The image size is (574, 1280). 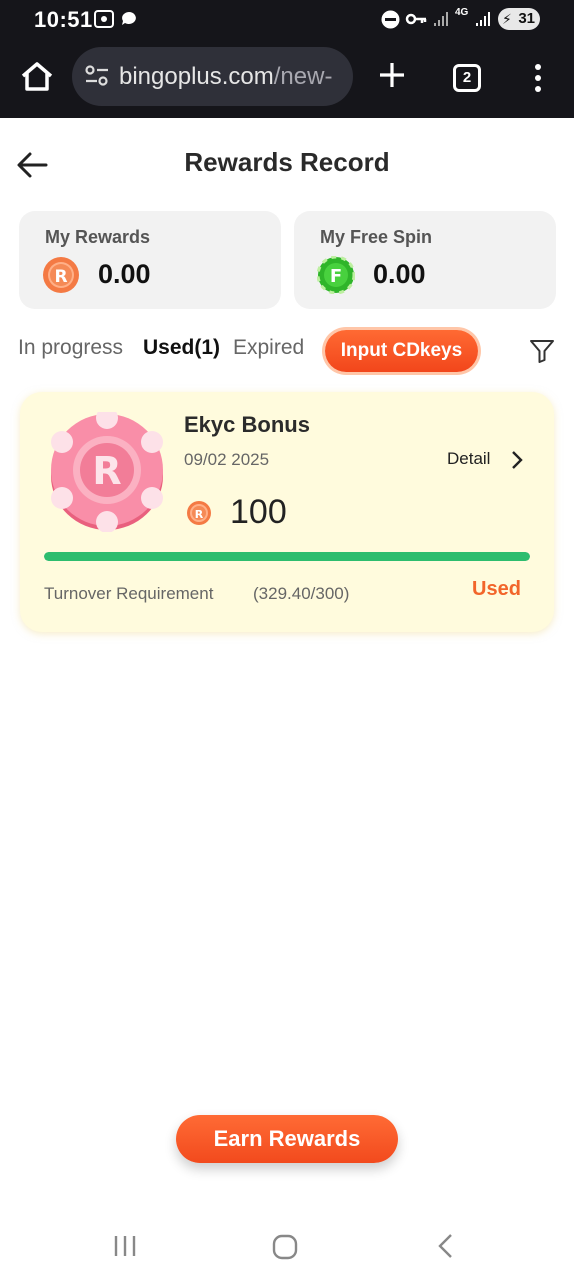 What do you see at coordinates (399, 274) in the screenshot?
I see `my-free-spin-value: 0.00` at bounding box center [399, 274].